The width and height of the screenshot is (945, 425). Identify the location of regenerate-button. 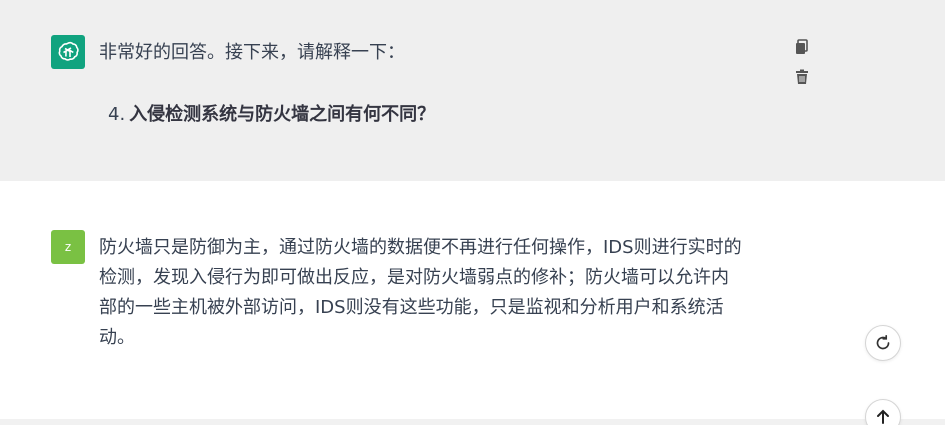
(883, 343).